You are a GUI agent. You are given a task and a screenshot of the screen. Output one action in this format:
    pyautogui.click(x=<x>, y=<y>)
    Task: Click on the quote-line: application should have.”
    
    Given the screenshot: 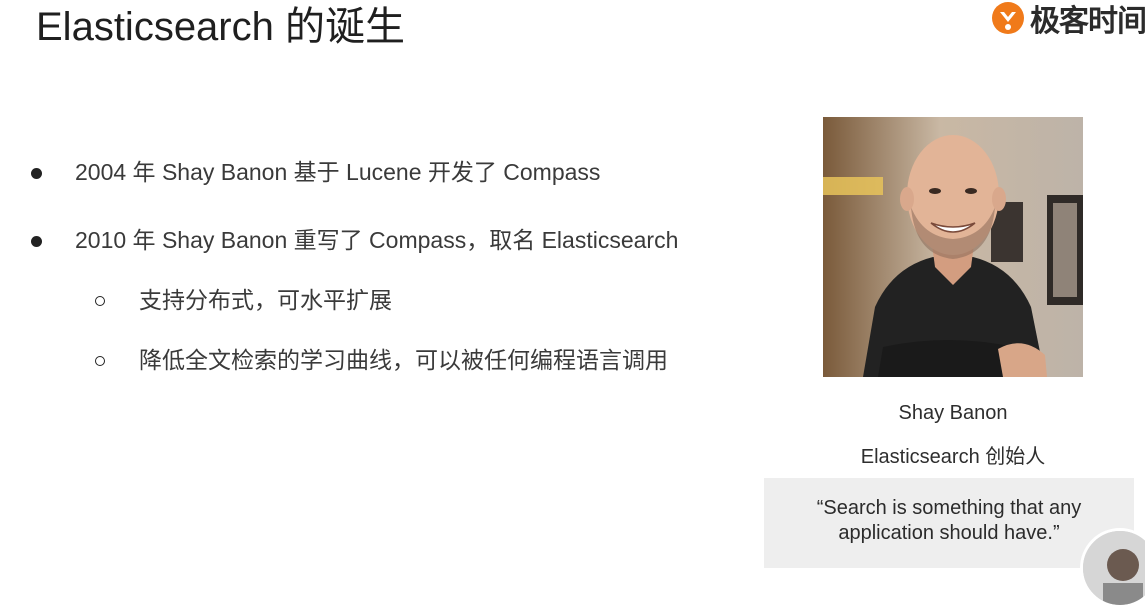 What is the action you would take?
    pyautogui.click(x=949, y=533)
    